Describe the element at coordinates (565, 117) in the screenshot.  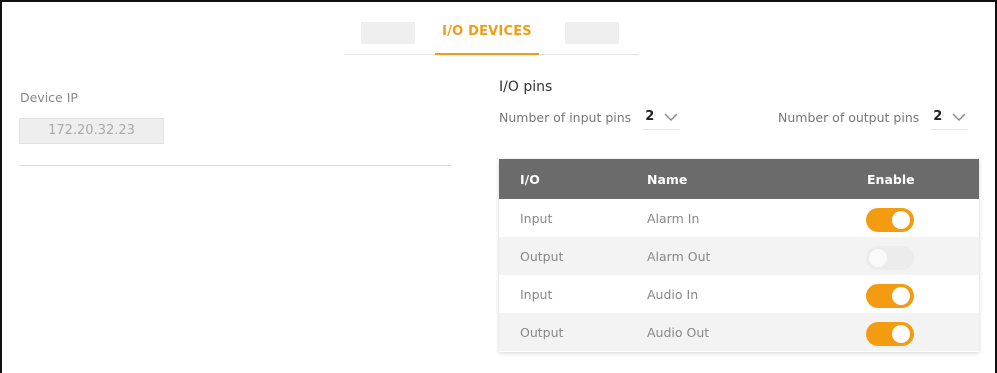
I see `input-pins-label: Number of input pins` at that location.